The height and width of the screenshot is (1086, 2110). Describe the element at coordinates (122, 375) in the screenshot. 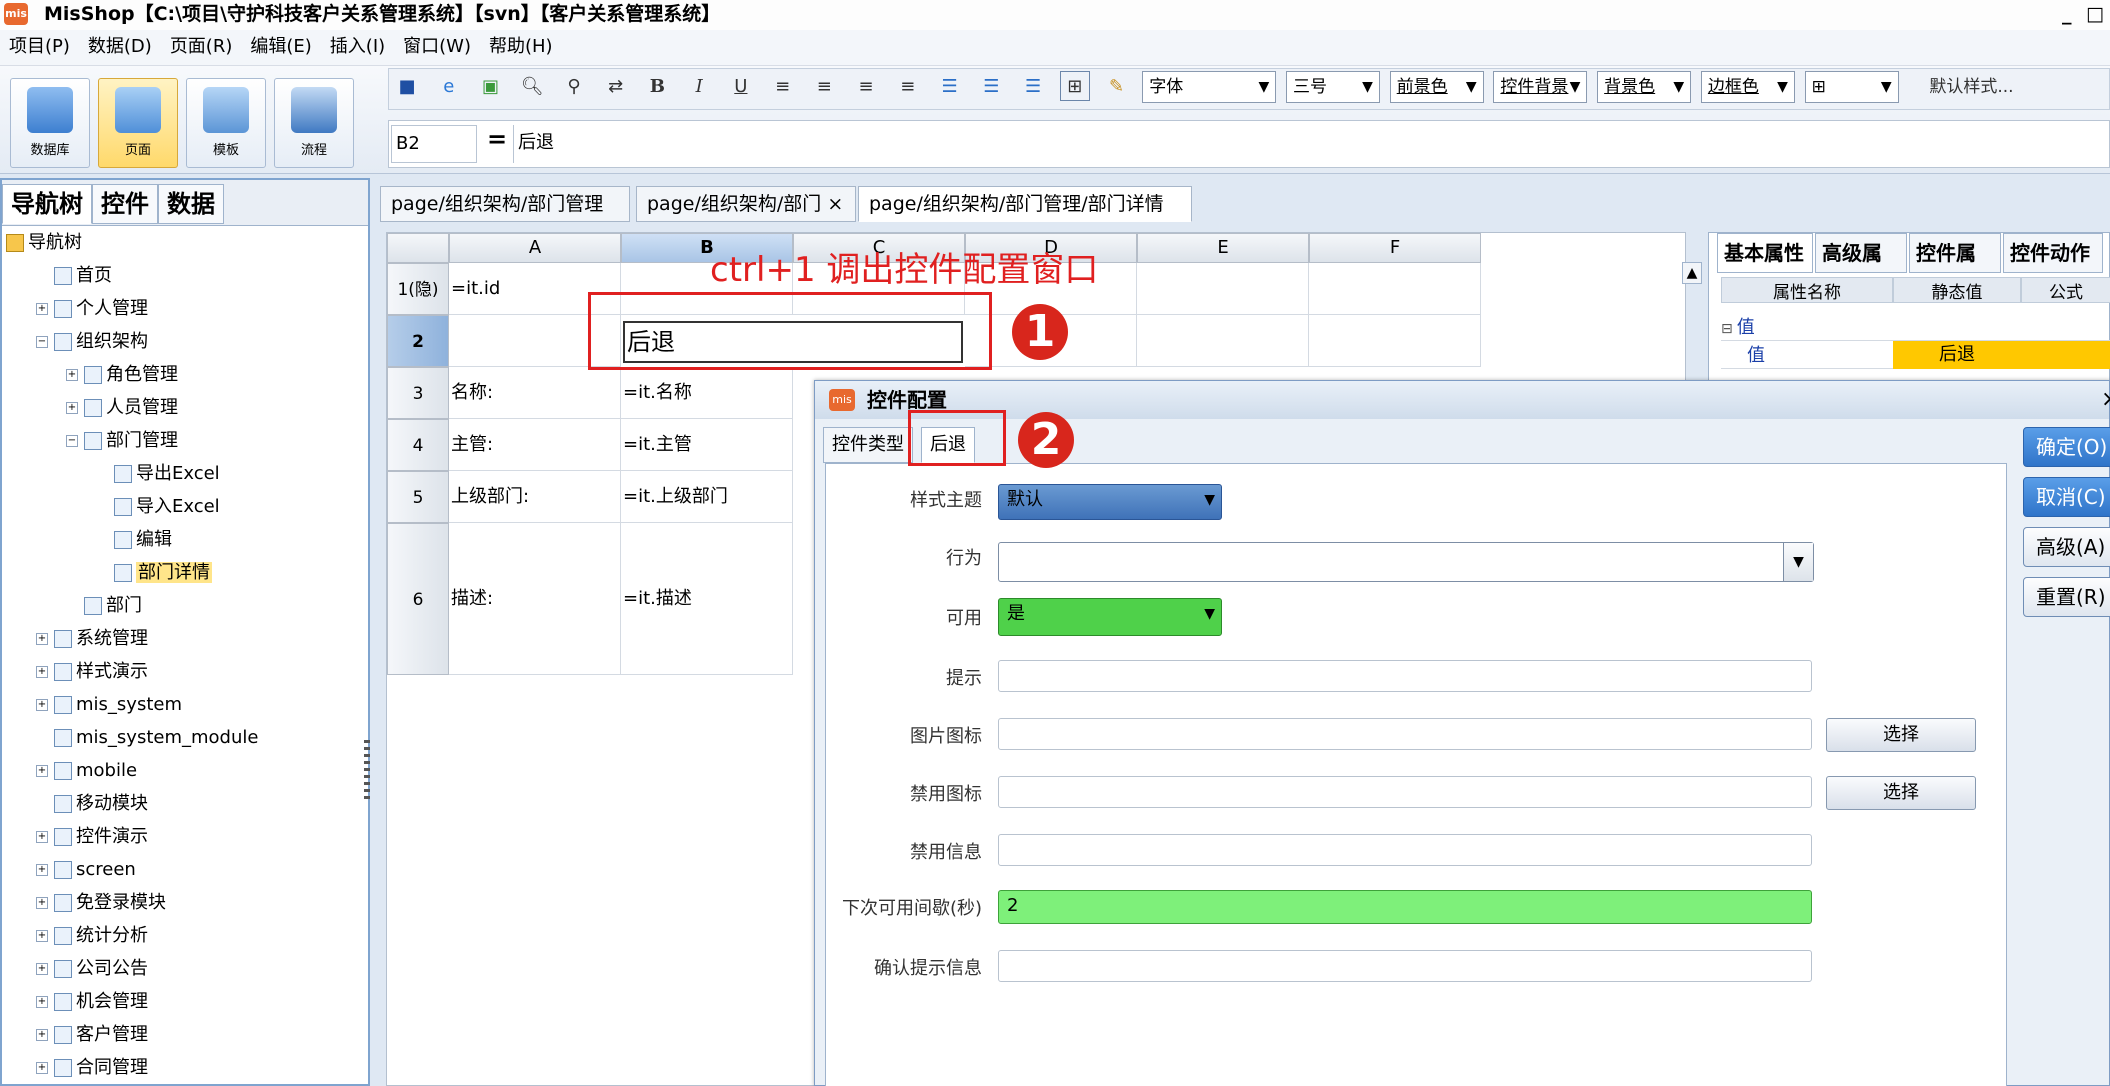

I see `tree-item: + 角色管理` at that location.